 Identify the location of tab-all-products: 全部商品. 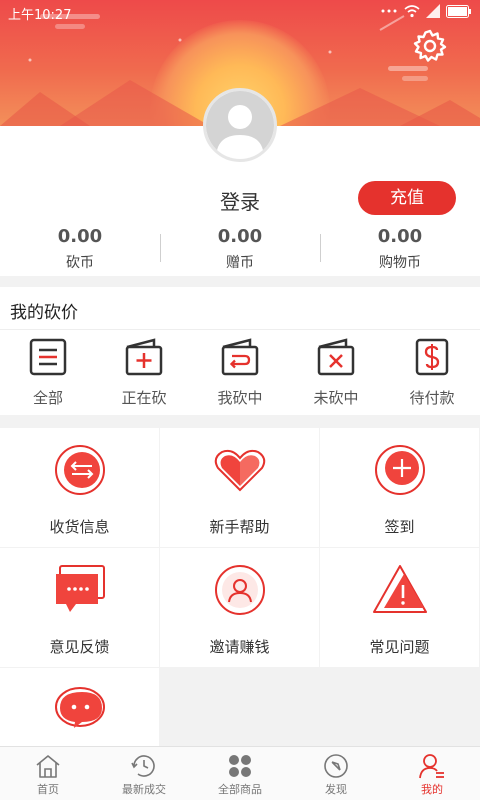
(240, 773).